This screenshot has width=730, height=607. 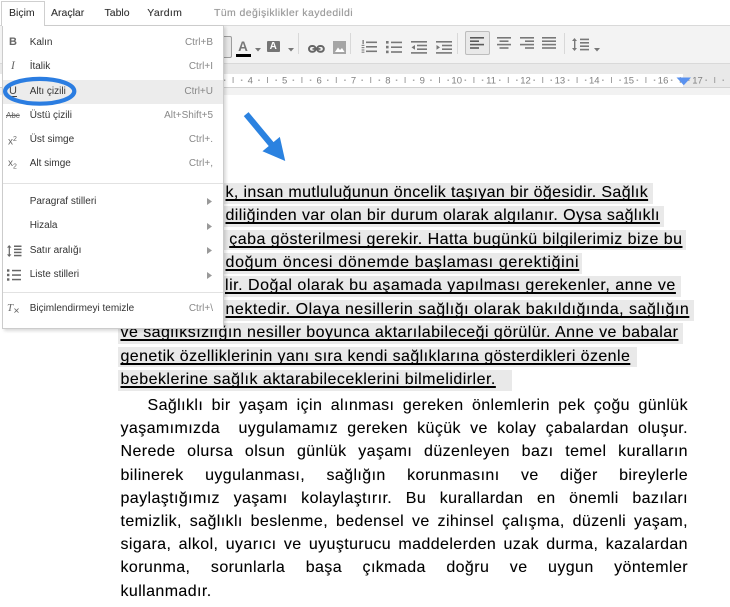 What do you see at coordinates (353, 81) in the screenshot?
I see `svg-text: 7` at bounding box center [353, 81].